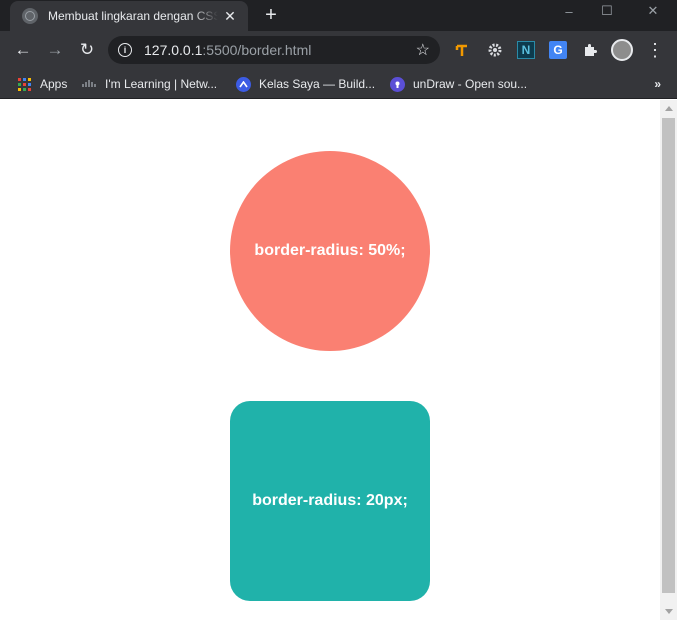 This screenshot has width=677, height=620. What do you see at coordinates (668, 355) in the screenshot?
I see `scrollbar-thumb` at bounding box center [668, 355].